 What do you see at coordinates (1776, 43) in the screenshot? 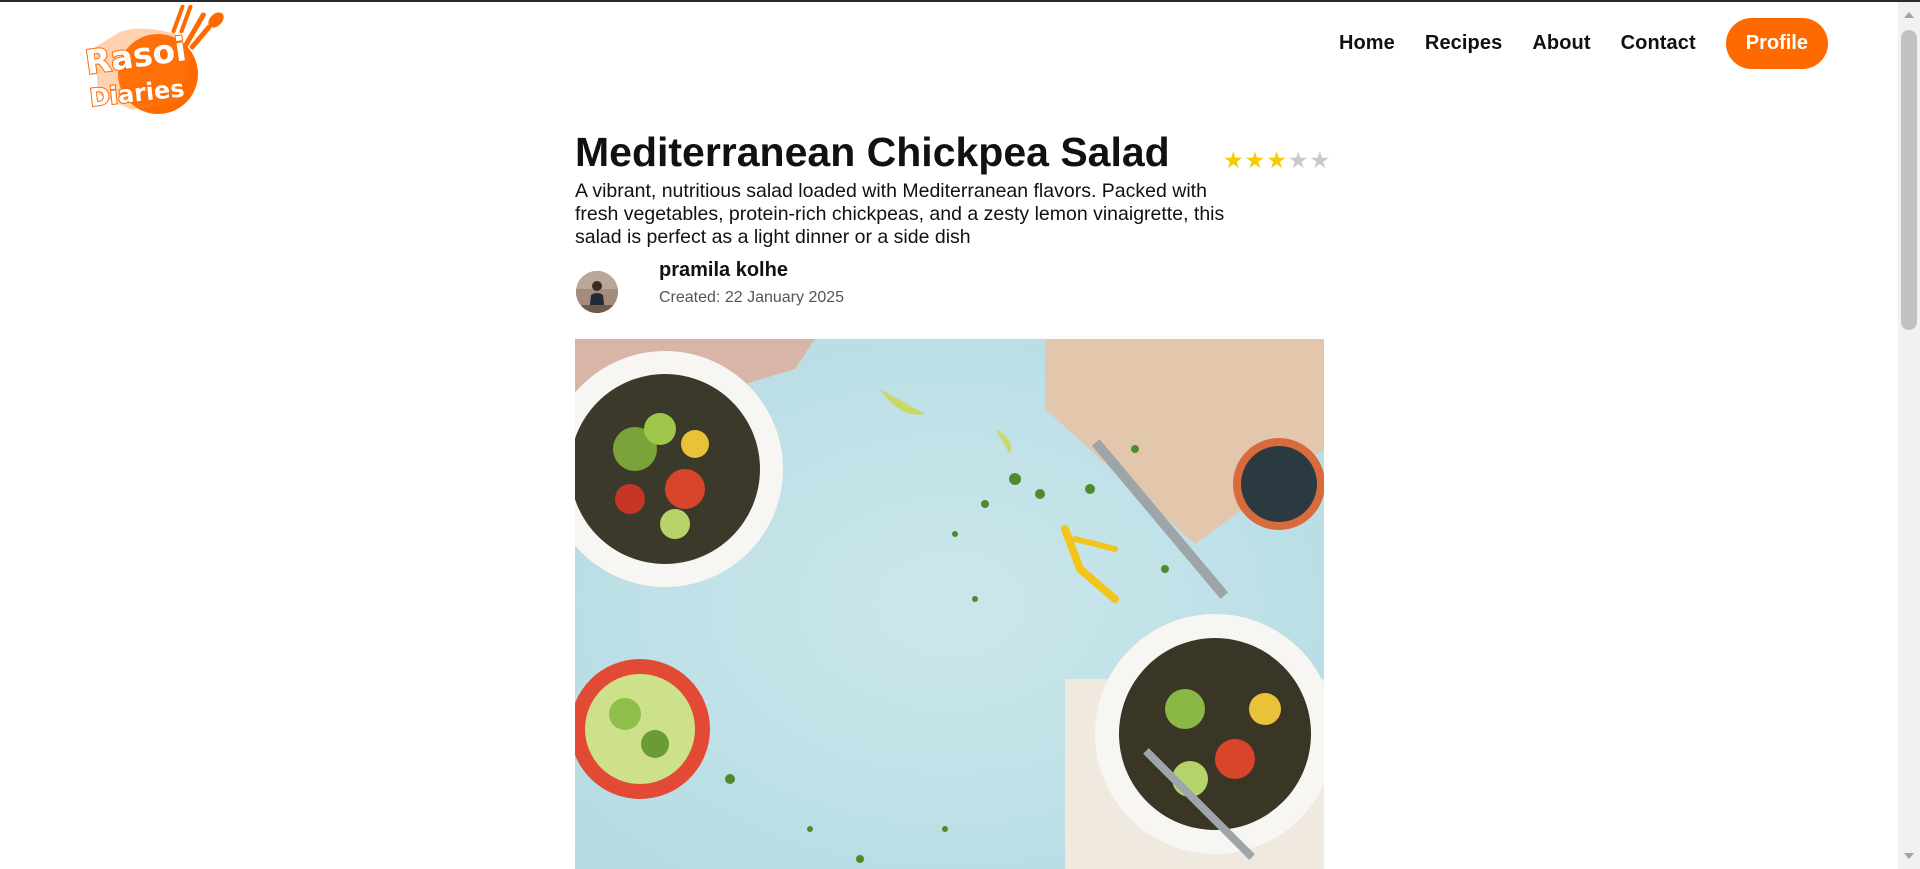
I see `profile-button: Profile` at bounding box center [1776, 43].